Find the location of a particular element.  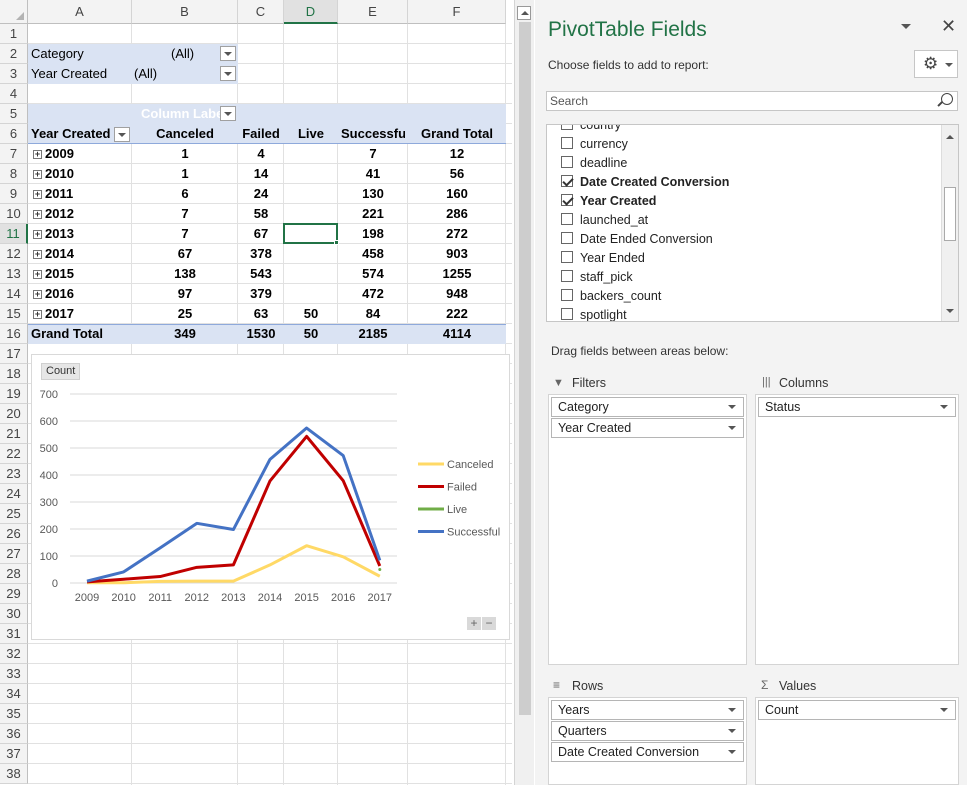

row-header: 33 is located at coordinates (14, 674).